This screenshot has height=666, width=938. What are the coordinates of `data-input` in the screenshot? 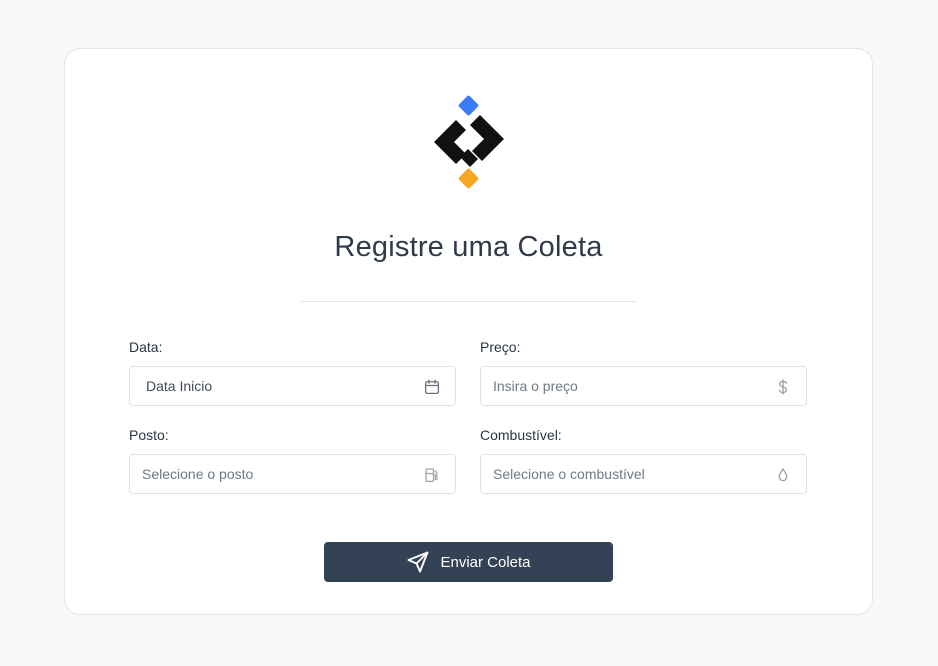 It's located at (292, 386).